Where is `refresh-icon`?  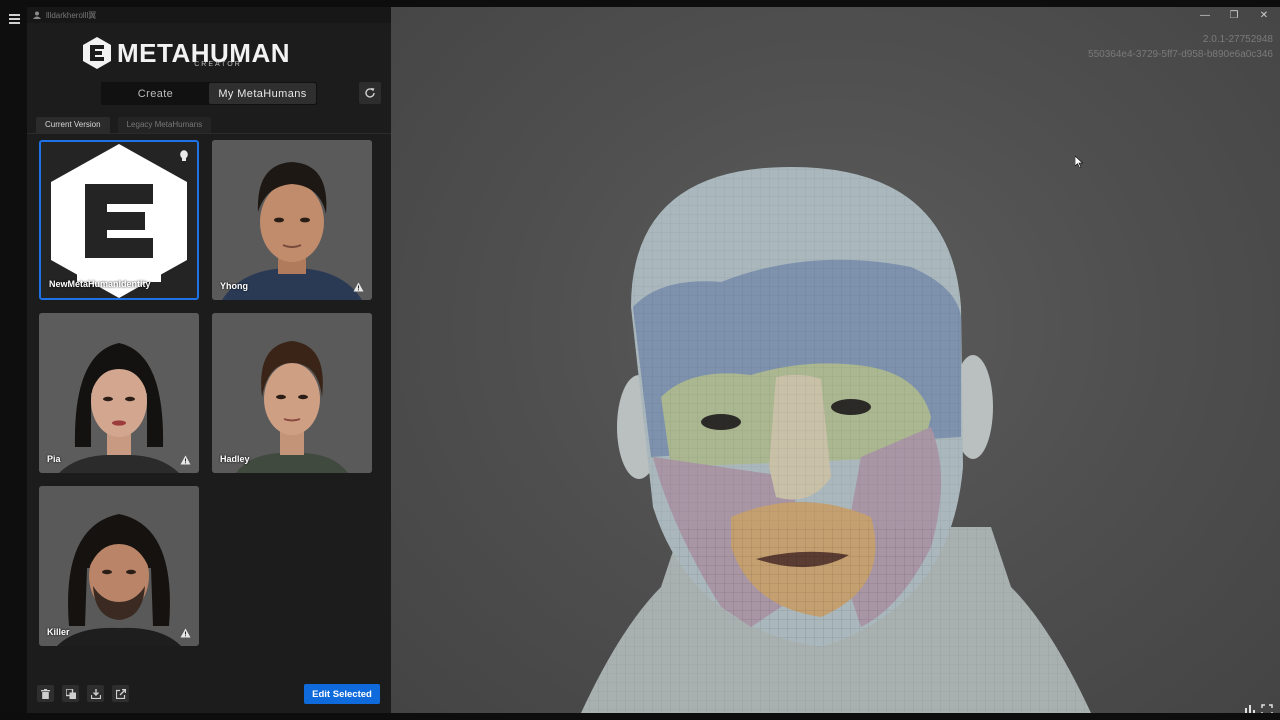 refresh-icon is located at coordinates (370, 93).